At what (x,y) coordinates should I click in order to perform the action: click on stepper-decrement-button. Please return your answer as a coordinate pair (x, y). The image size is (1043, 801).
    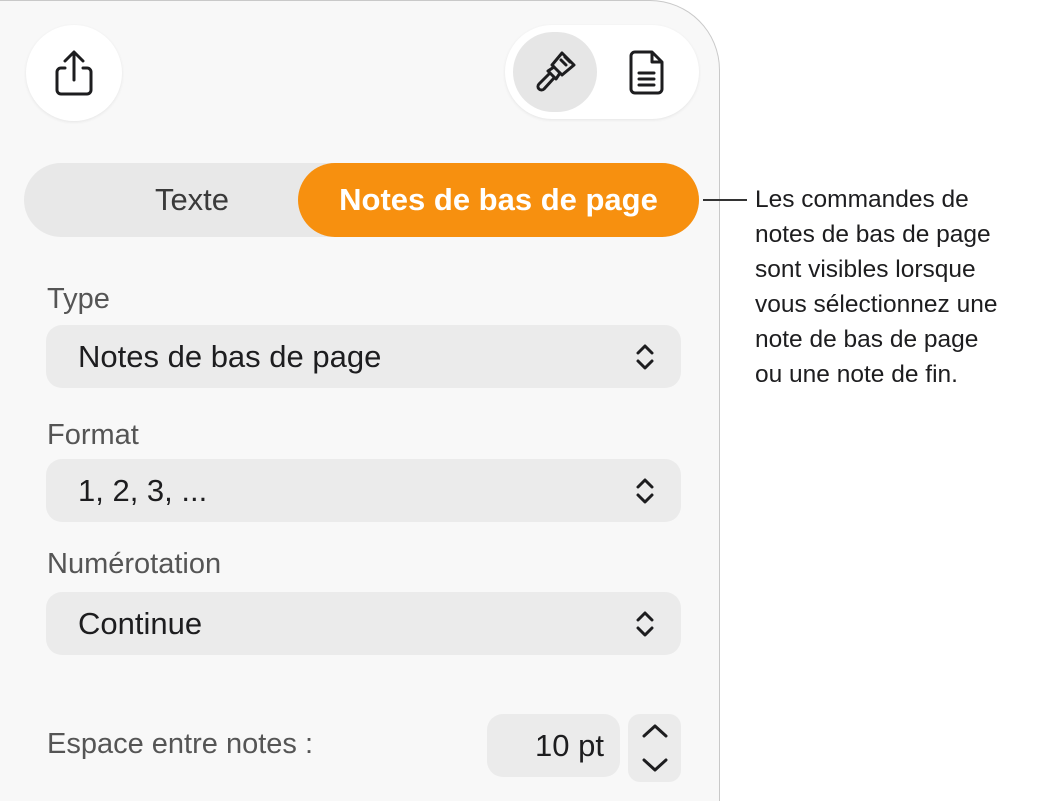
    Looking at the image, I should click on (654, 765).